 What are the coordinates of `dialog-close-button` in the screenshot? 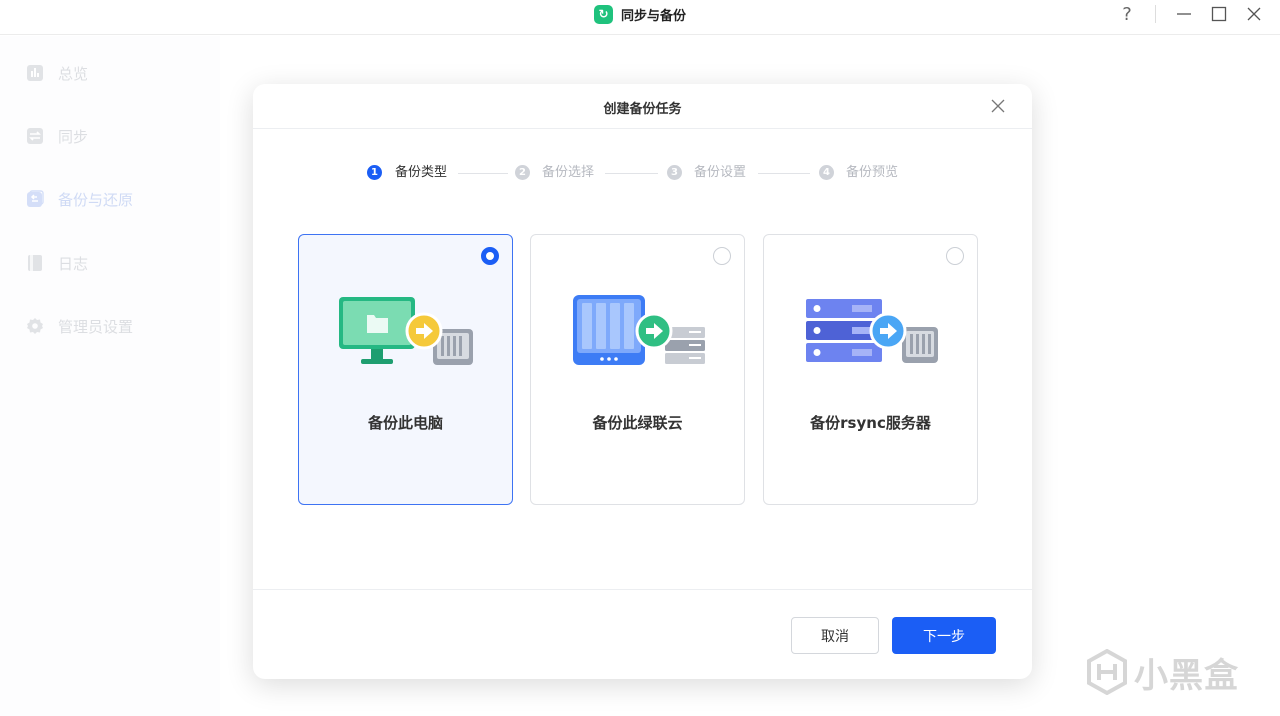 It's located at (998, 106).